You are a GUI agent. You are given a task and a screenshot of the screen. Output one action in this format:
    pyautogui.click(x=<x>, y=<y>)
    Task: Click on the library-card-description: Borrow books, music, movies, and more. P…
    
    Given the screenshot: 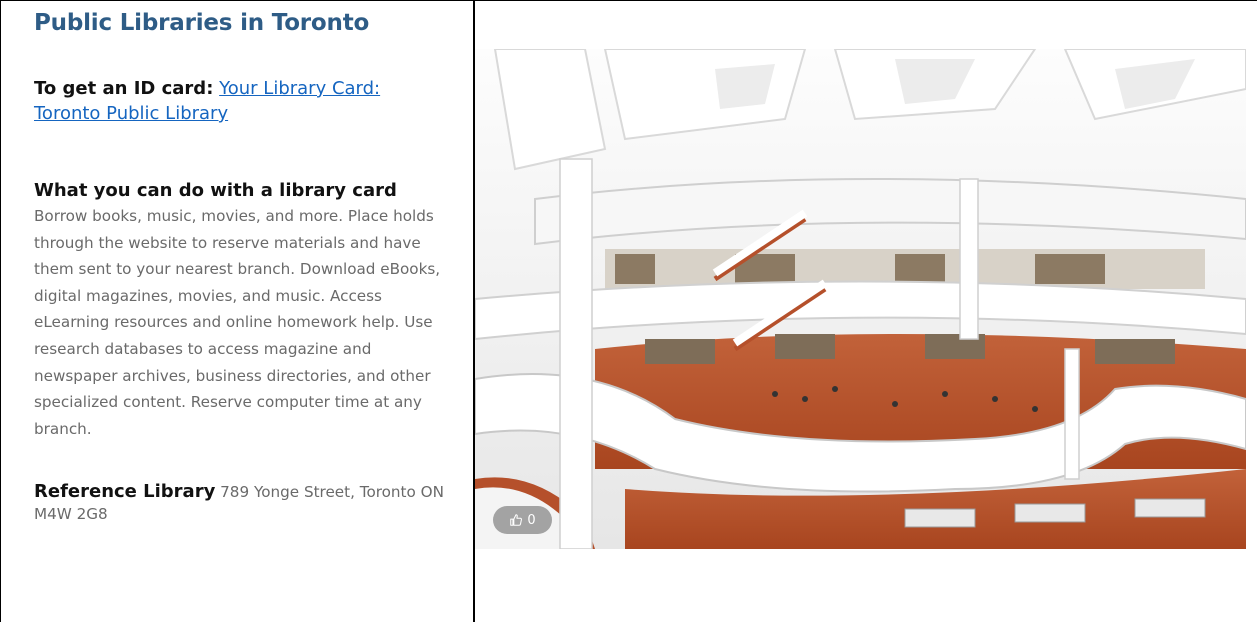 What is the action you would take?
    pyautogui.click(x=237, y=322)
    